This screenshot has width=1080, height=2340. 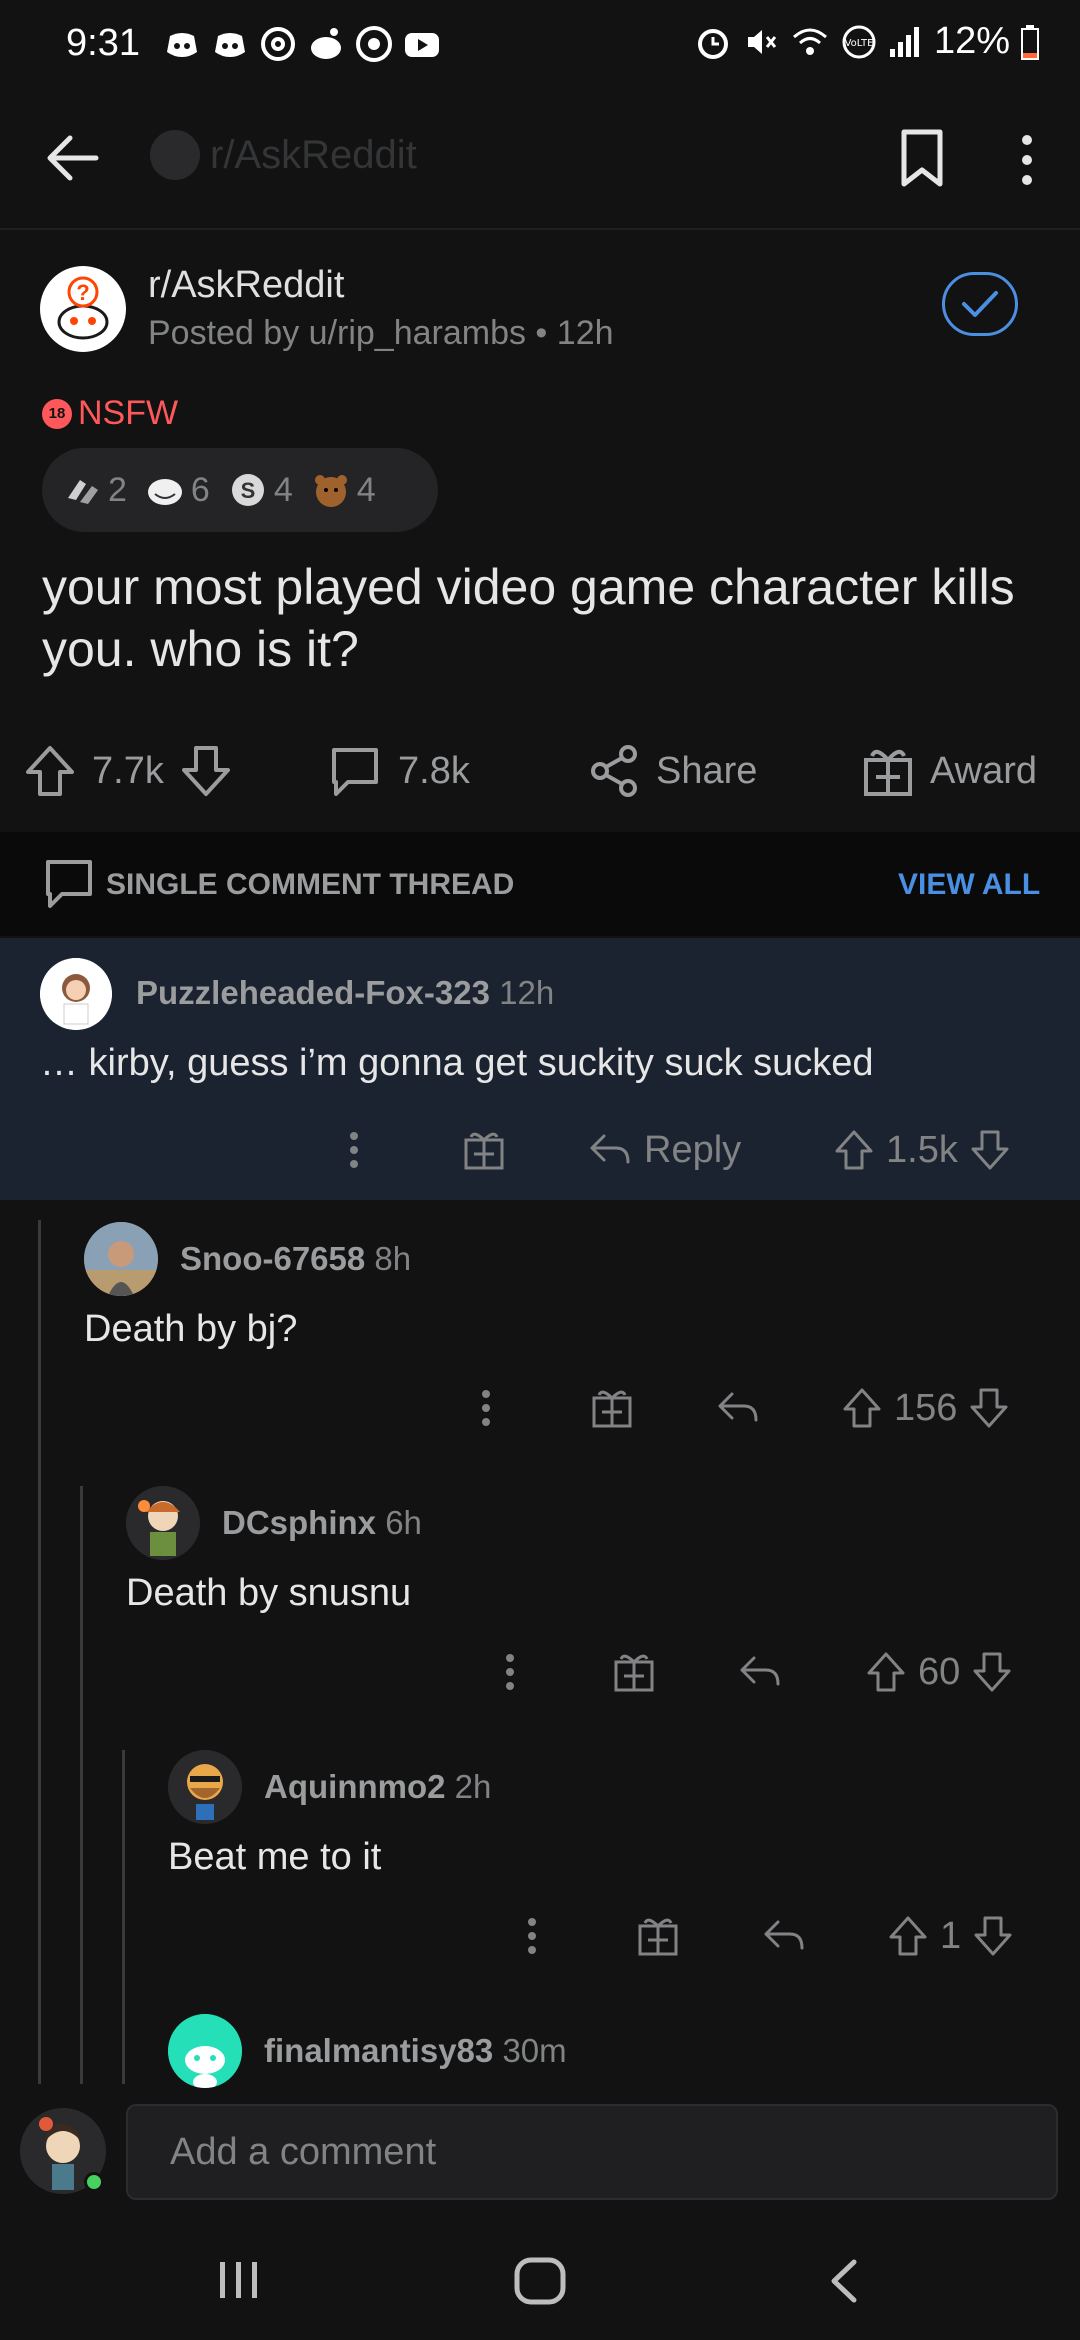 I want to click on recent-apps-icon, so click(x=239, y=2280).